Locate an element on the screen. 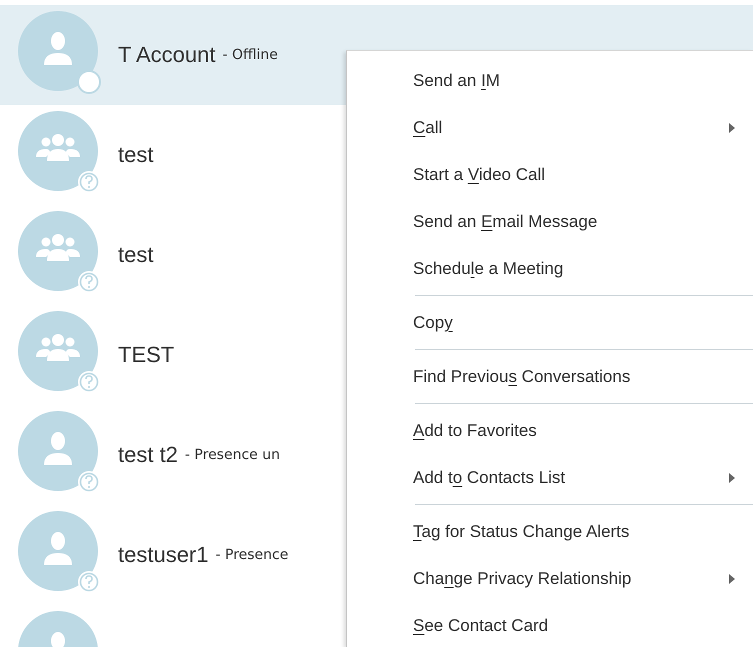  contact-status: - Offline is located at coordinates (250, 55).